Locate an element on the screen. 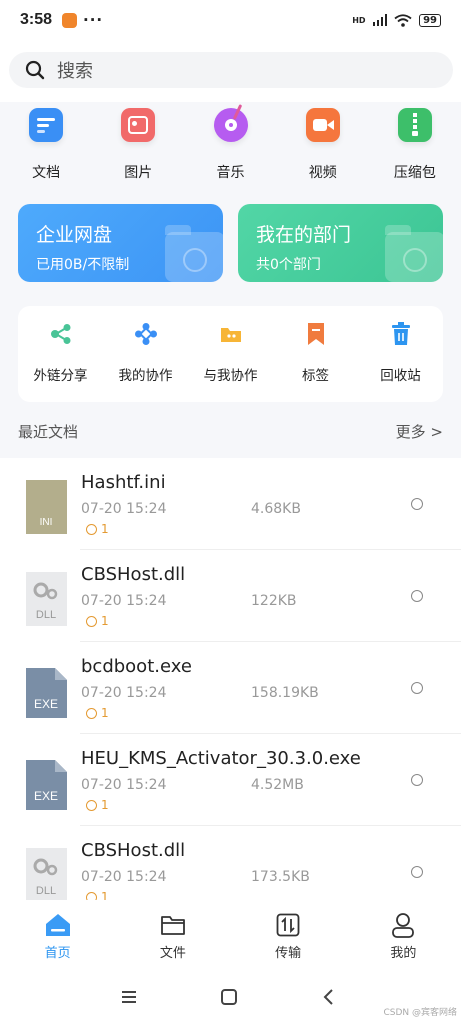 Image resolution: width=461 pixels, height=1024 pixels. file-name: bcdboot.exe is located at coordinates (136, 666).